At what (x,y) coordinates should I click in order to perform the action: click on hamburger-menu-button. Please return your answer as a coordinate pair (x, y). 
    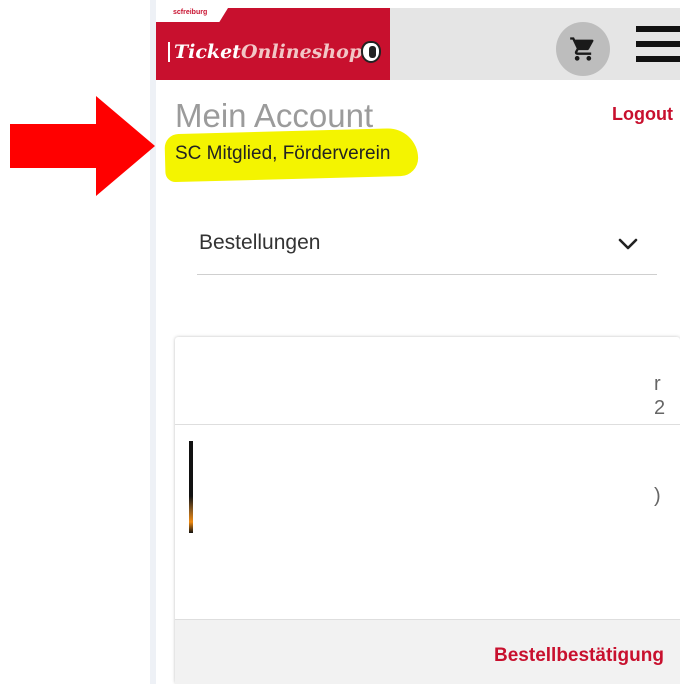
    Looking at the image, I should click on (658, 45).